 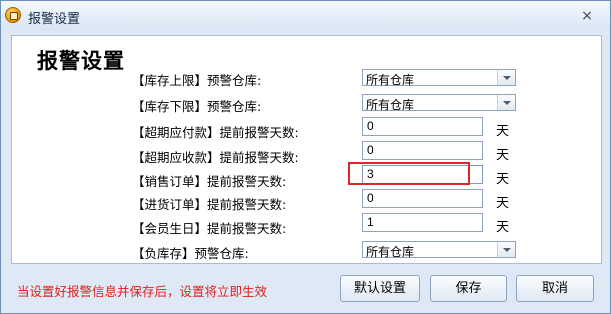 What do you see at coordinates (439, 103) in the screenshot?
I see `select-stock-lower-warehouse: 所有仓库` at bounding box center [439, 103].